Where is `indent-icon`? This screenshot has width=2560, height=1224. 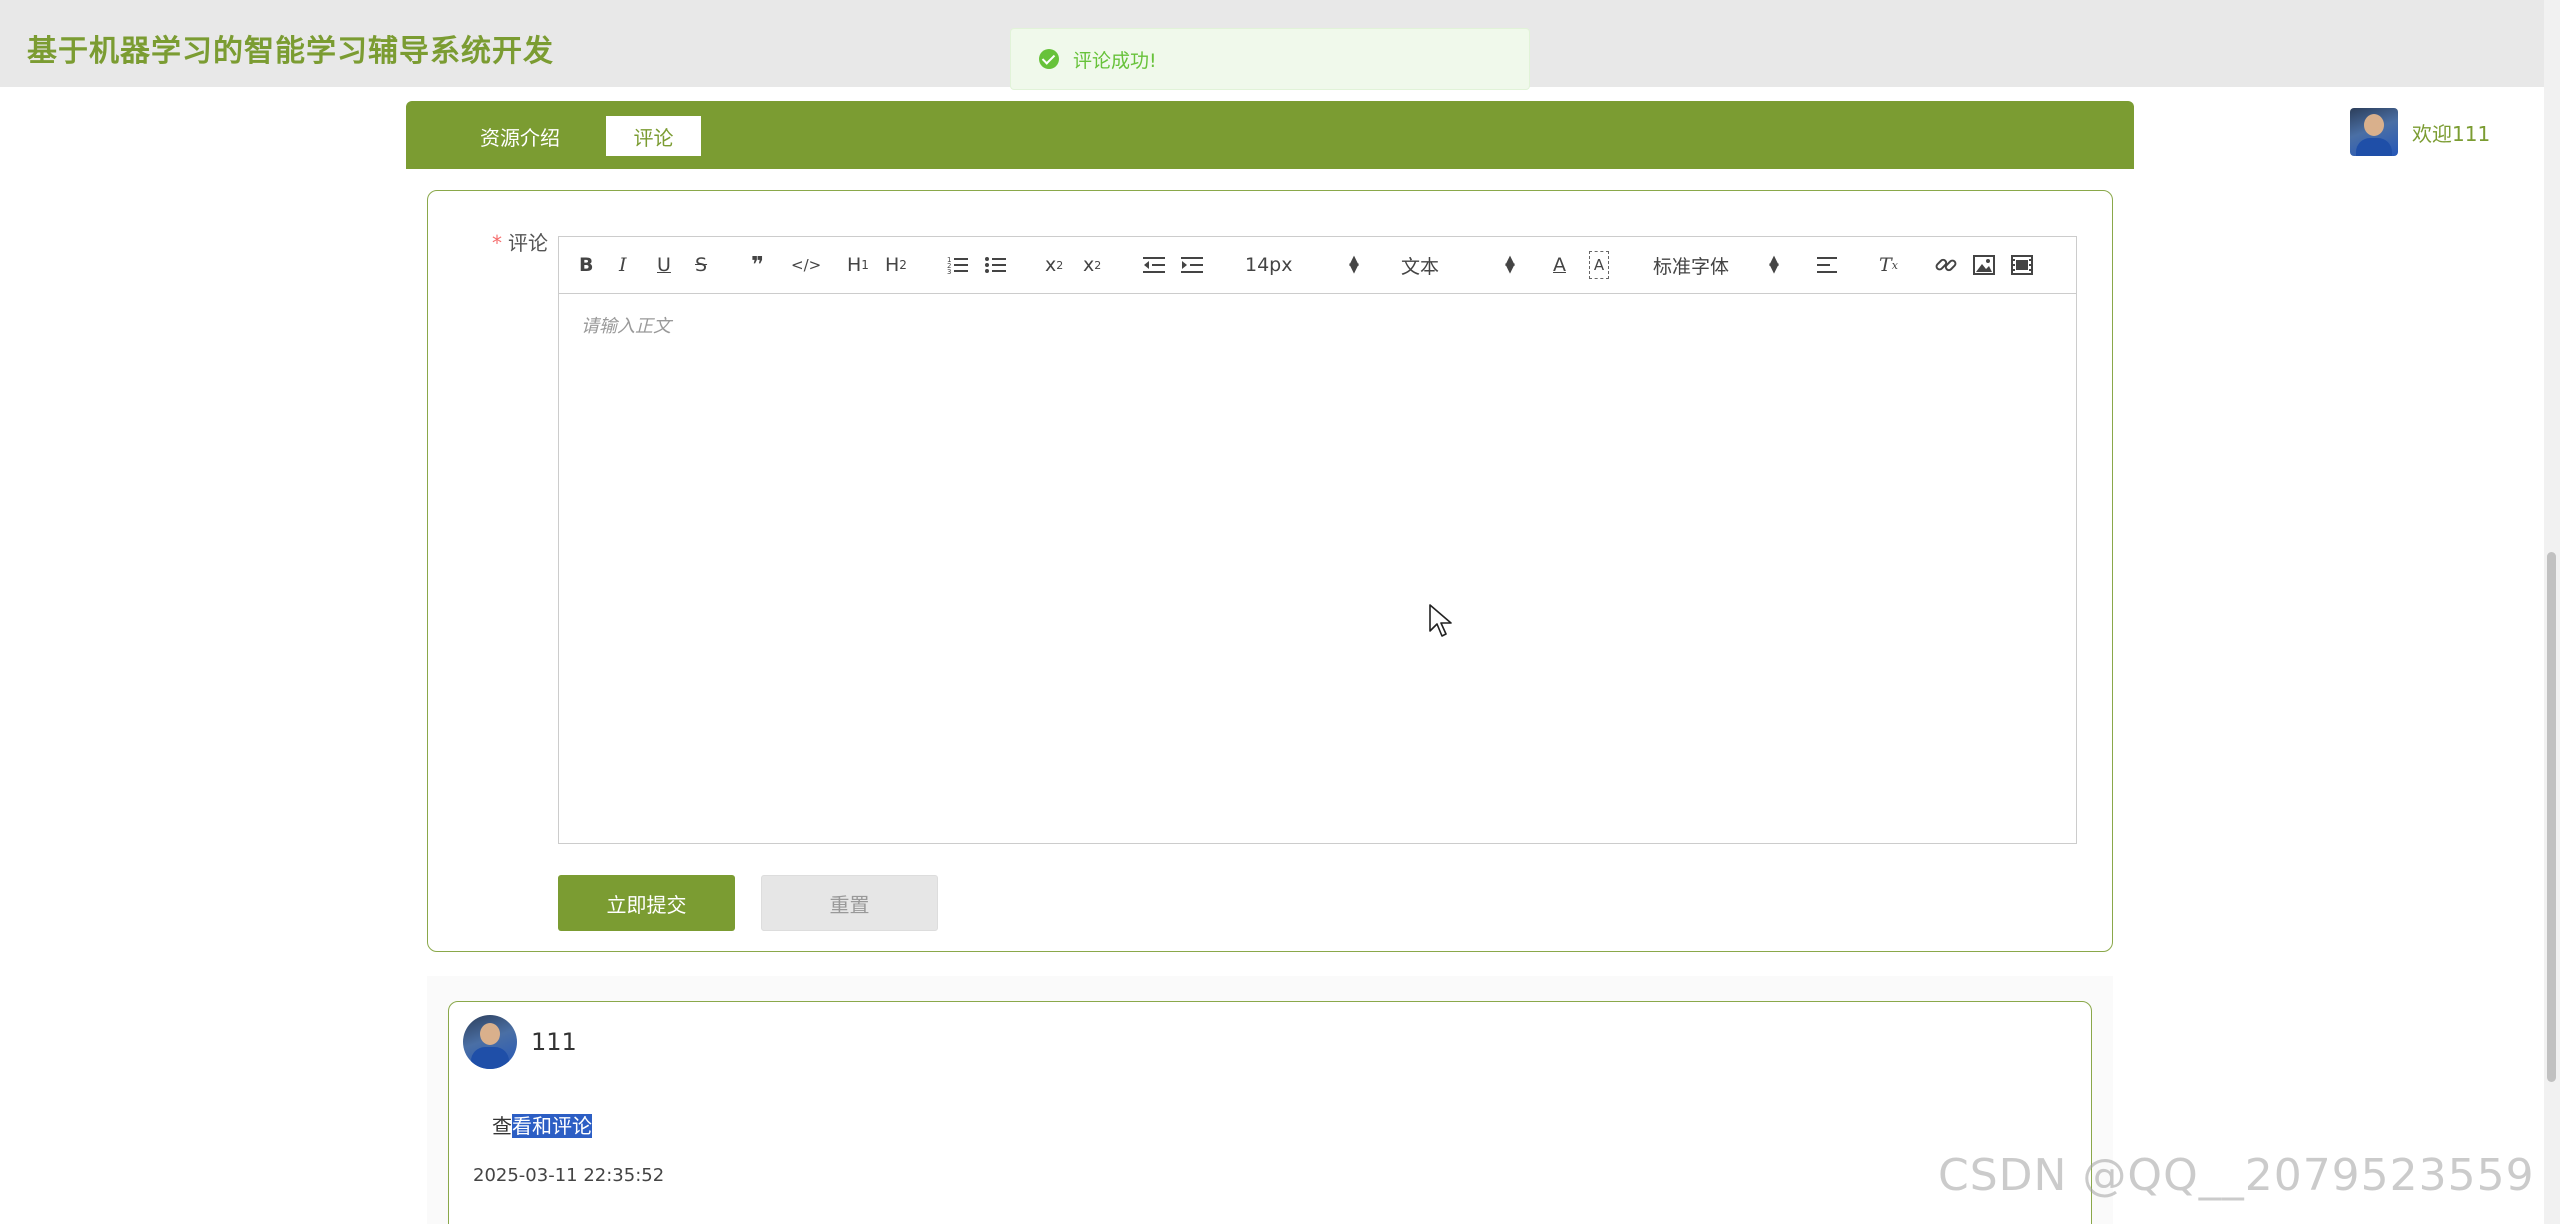
indent-icon is located at coordinates (1192, 265).